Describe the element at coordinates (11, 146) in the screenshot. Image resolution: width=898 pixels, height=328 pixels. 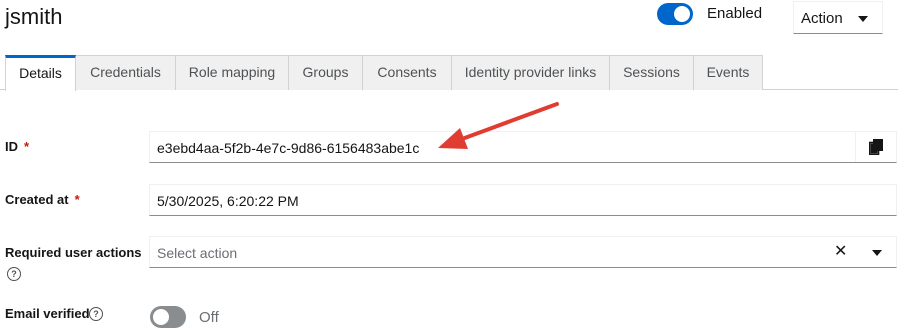
I see `id-label-text: ID` at that location.